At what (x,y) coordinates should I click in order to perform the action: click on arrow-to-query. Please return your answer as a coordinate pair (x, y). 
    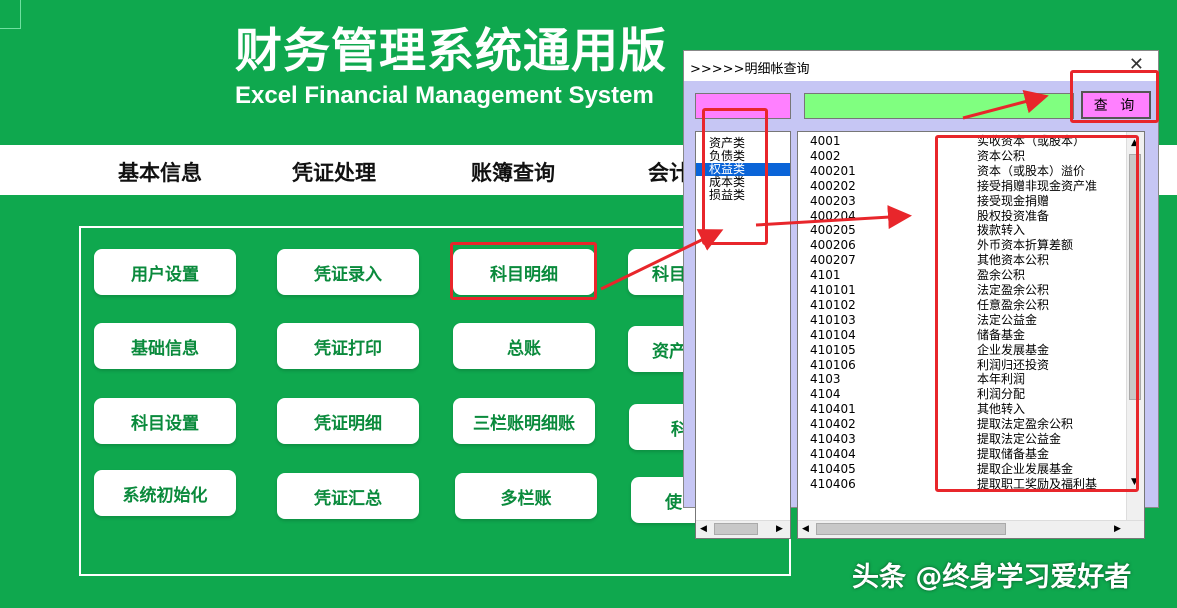
    Looking at the image, I should click on (1005, 104).